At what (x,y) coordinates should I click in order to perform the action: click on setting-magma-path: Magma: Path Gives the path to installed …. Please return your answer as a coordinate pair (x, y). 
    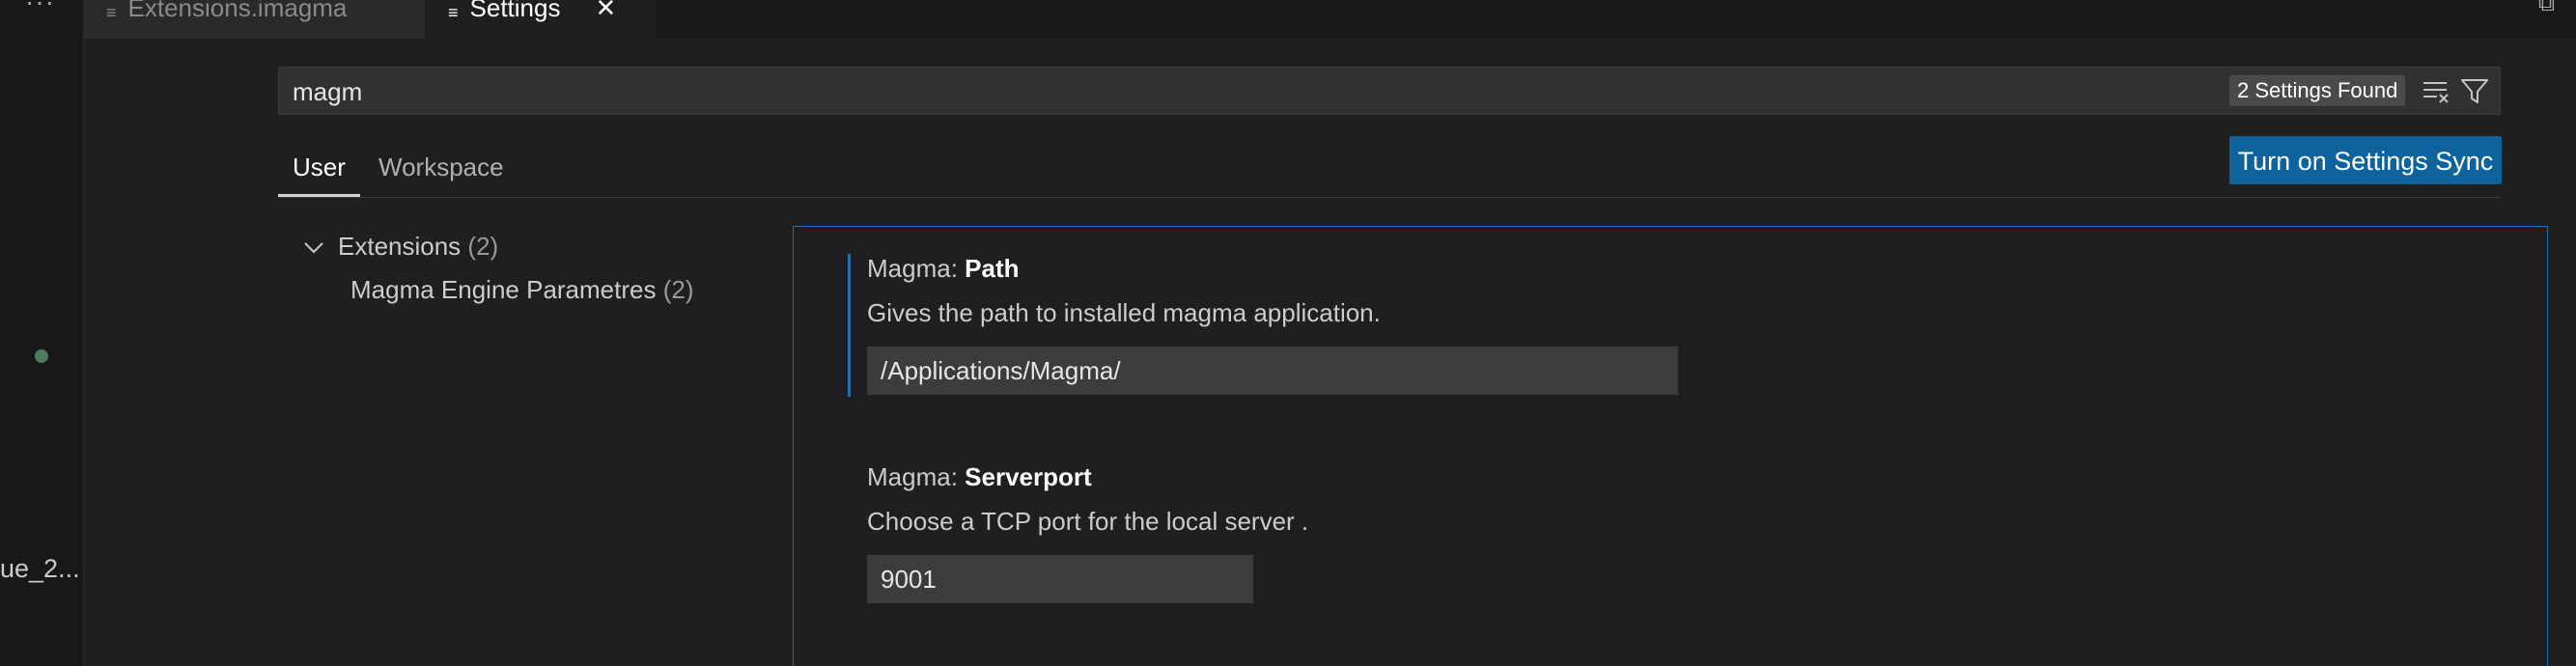
    Looking at the image, I should click on (1663, 326).